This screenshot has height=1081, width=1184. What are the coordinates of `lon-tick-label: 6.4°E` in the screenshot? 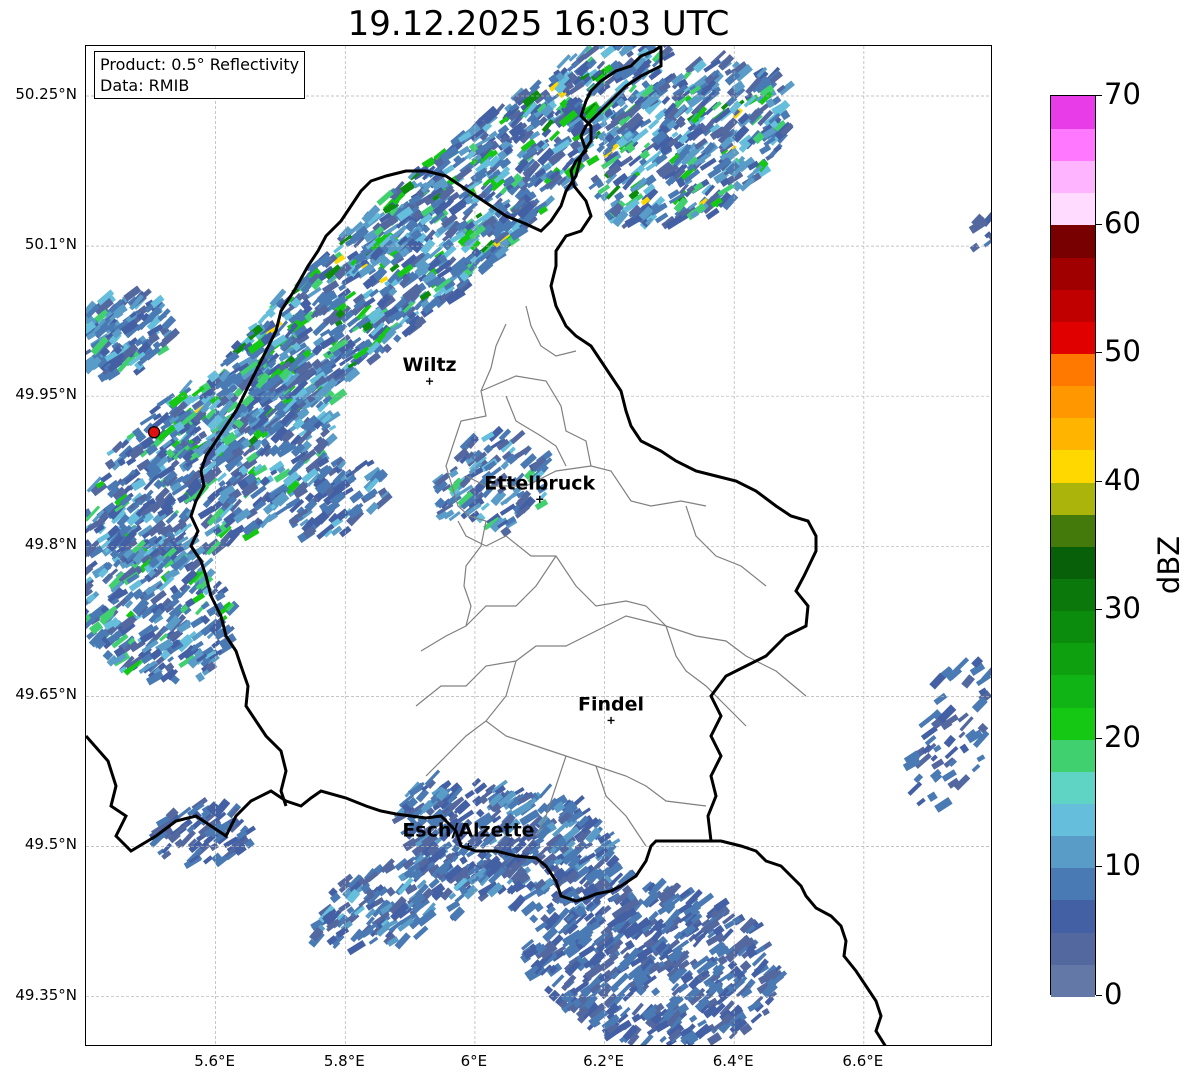 It's located at (733, 1061).